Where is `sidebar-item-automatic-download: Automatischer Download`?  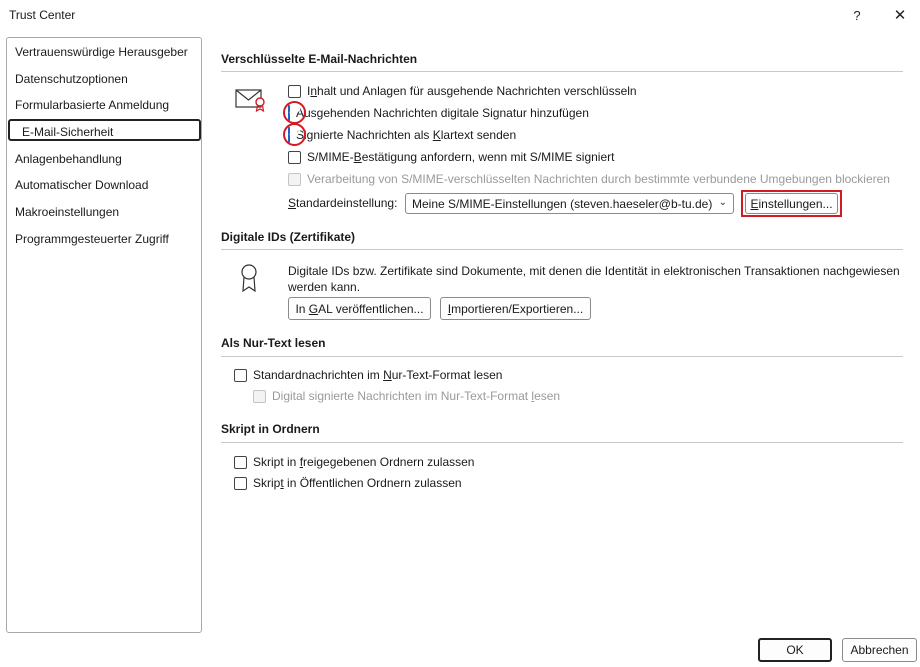
sidebar-item-automatic-download: Automatischer Download is located at coordinates (81, 185).